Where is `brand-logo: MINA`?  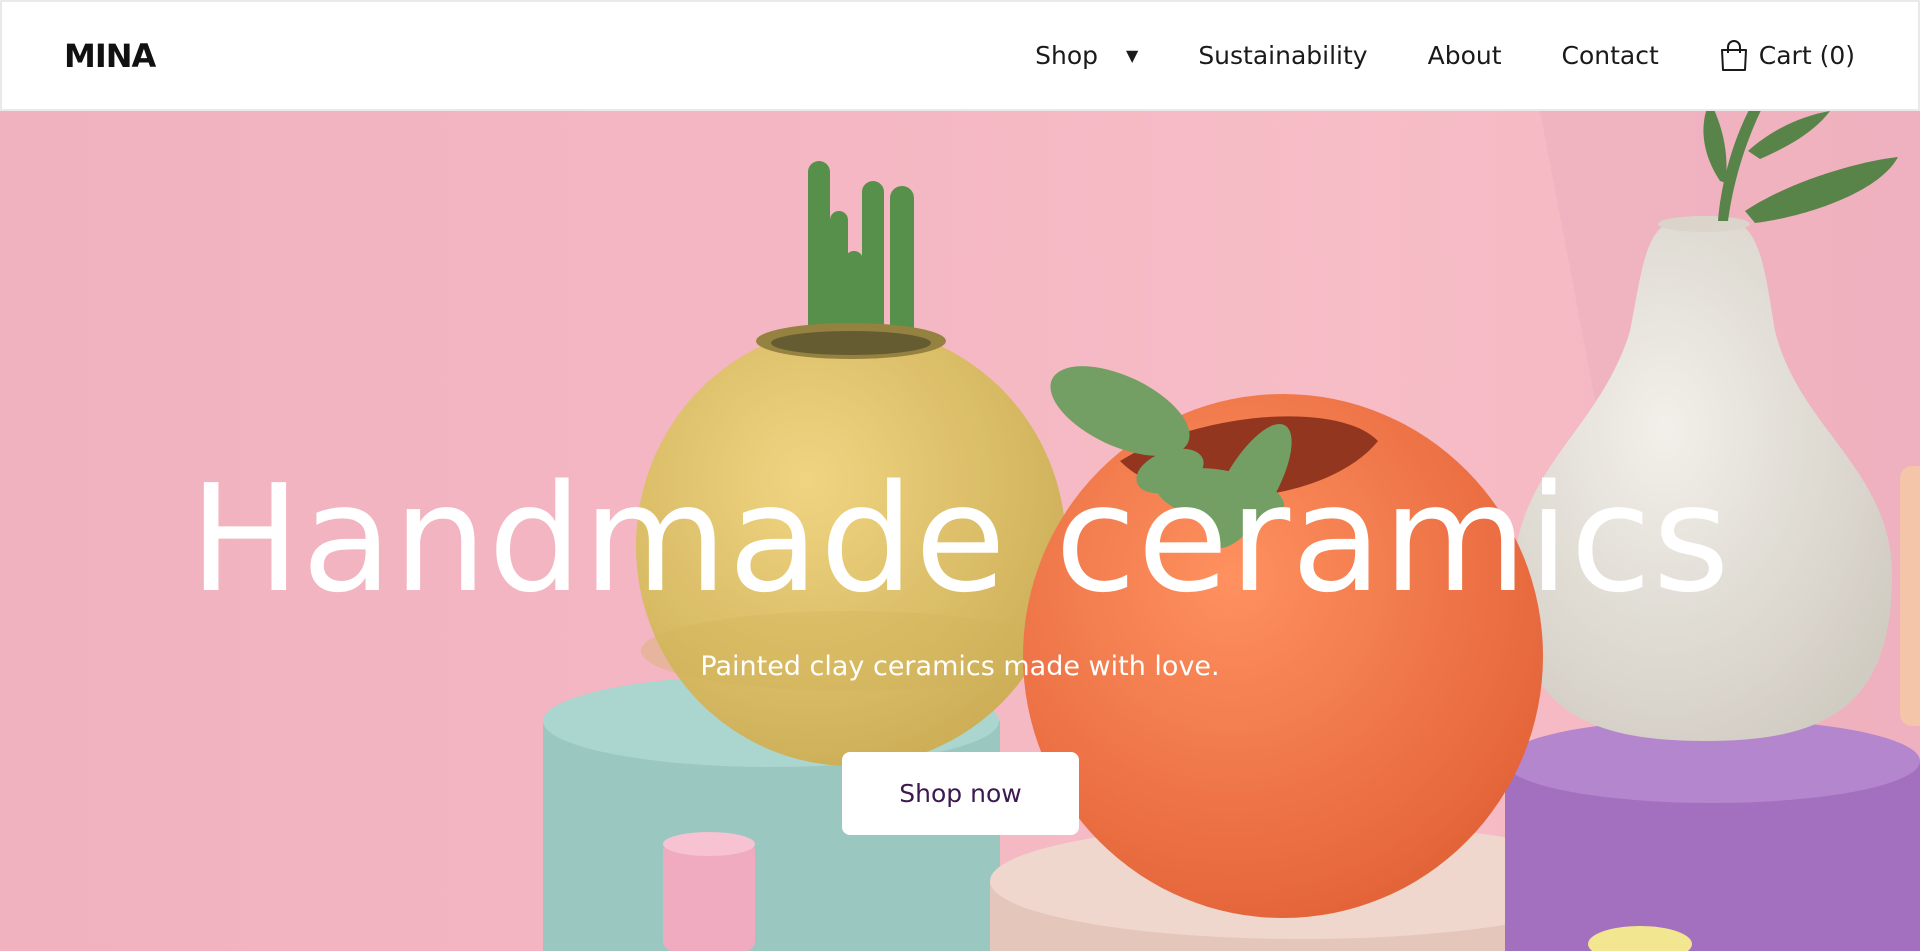 brand-logo: MINA is located at coordinates (110, 56).